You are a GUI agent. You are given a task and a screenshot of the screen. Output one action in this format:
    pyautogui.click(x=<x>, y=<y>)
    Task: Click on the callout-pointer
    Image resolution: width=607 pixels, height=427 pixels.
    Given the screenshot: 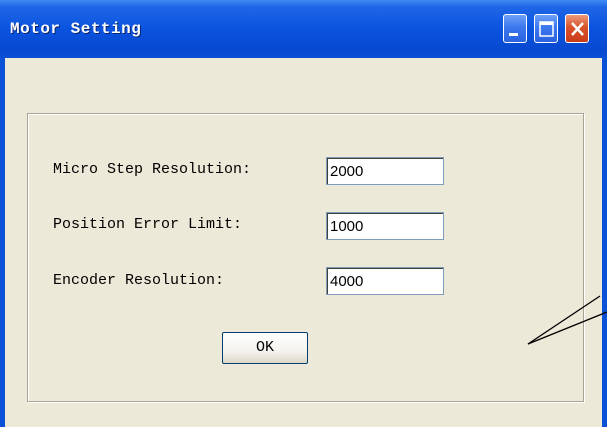 What is the action you would take?
    pyautogui.click(x=567, y=320)
    